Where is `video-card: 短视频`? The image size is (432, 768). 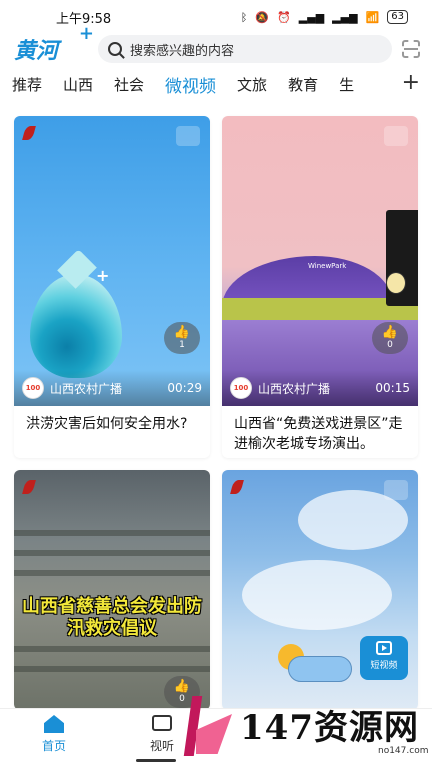
video-card: 短视频 is located at coordinates (320, 590).